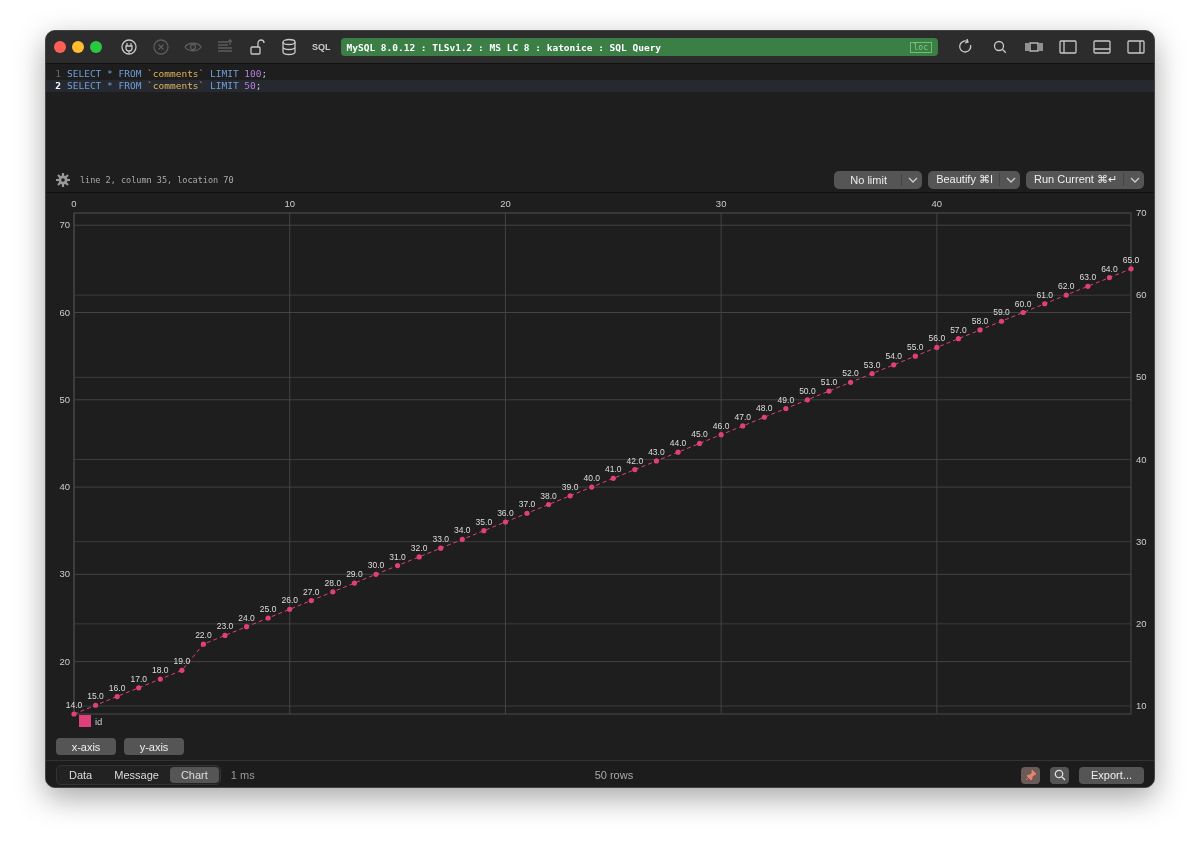  What do you see at coordinates (504, 47) in the screenshot?
I see `connection-status: MySQL 8.0.12 : TLSv1.2 : MS LC 8 : katonice : SQL Query` at bounding box center [504, 47].